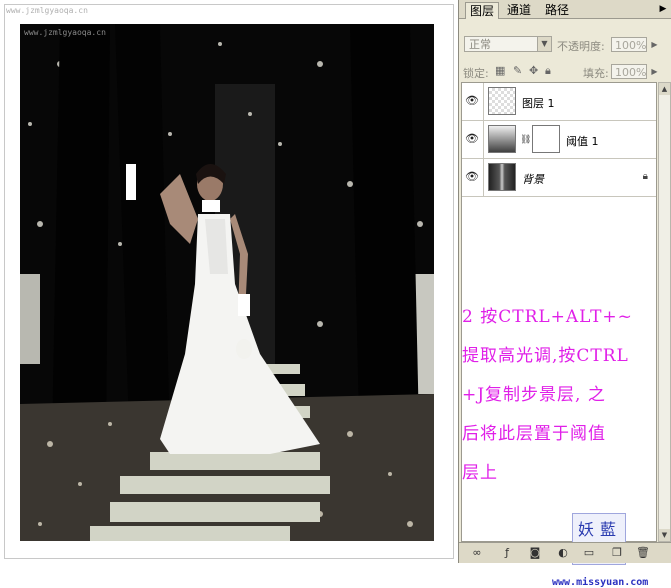 Image resolution: width=671 pixels, height=588 pixels. Describe the element at coordinates (654, 71) in the screenshot. I see `fill-arrow-icon: ▶` at that location.